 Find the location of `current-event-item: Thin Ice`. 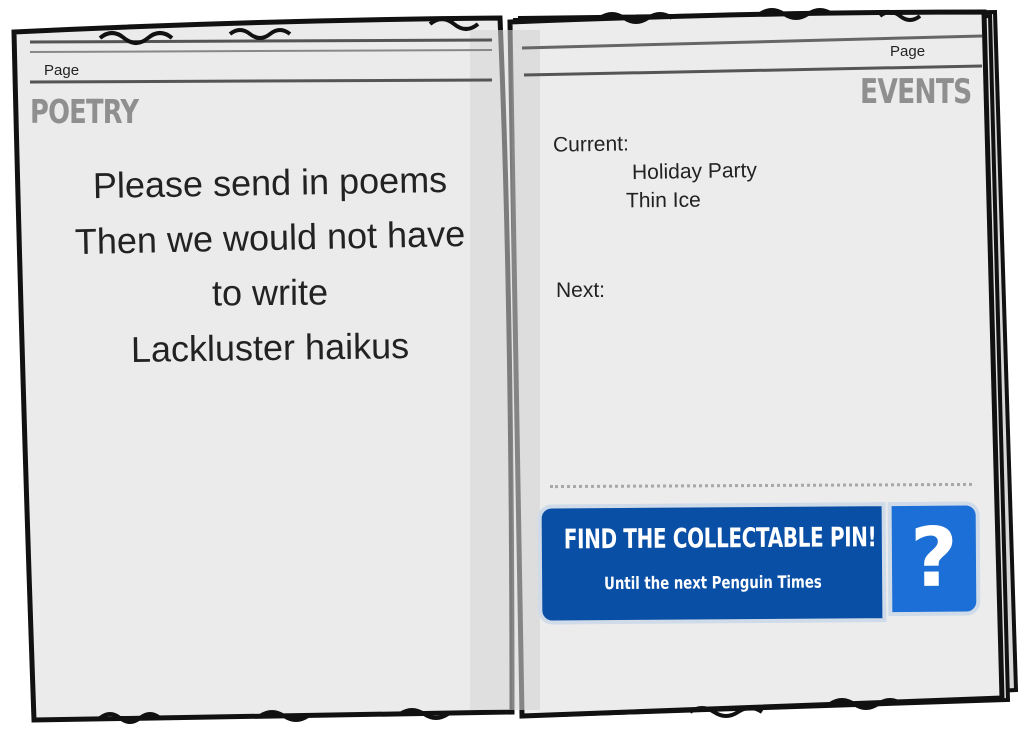

current-event-item: Thin Ice is located at coordinates (663, 200).